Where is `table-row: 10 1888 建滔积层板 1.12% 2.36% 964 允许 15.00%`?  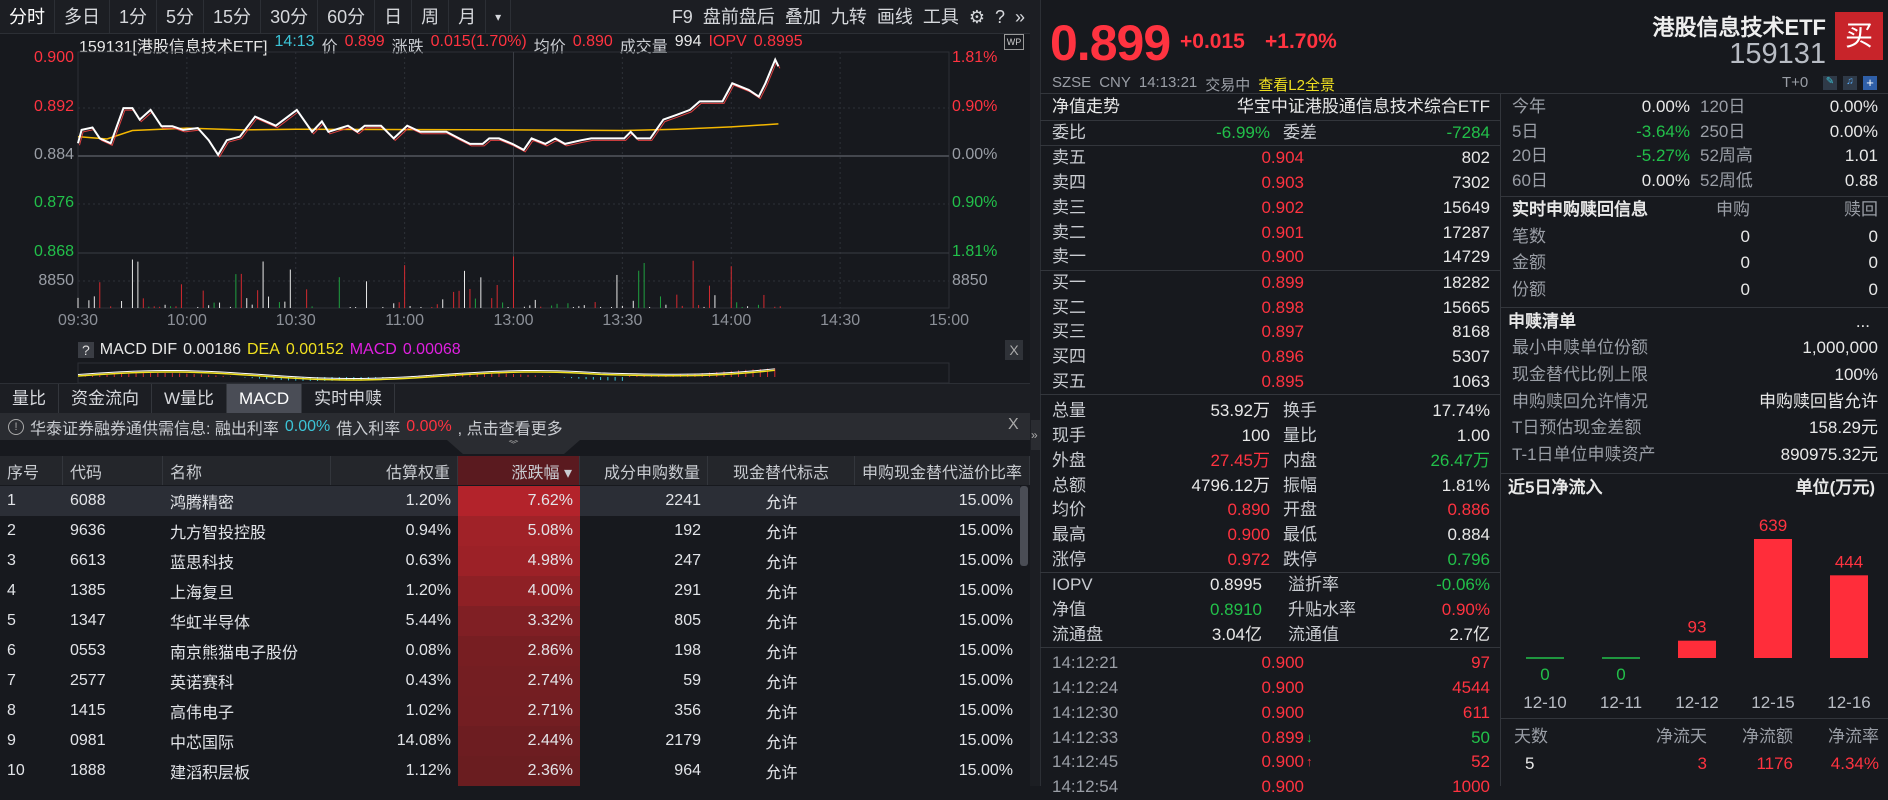
table-row: 10 1888 建滔积层板 1.12% 2.36% 964 允许 15.00% is located at coordinates (510, 771).